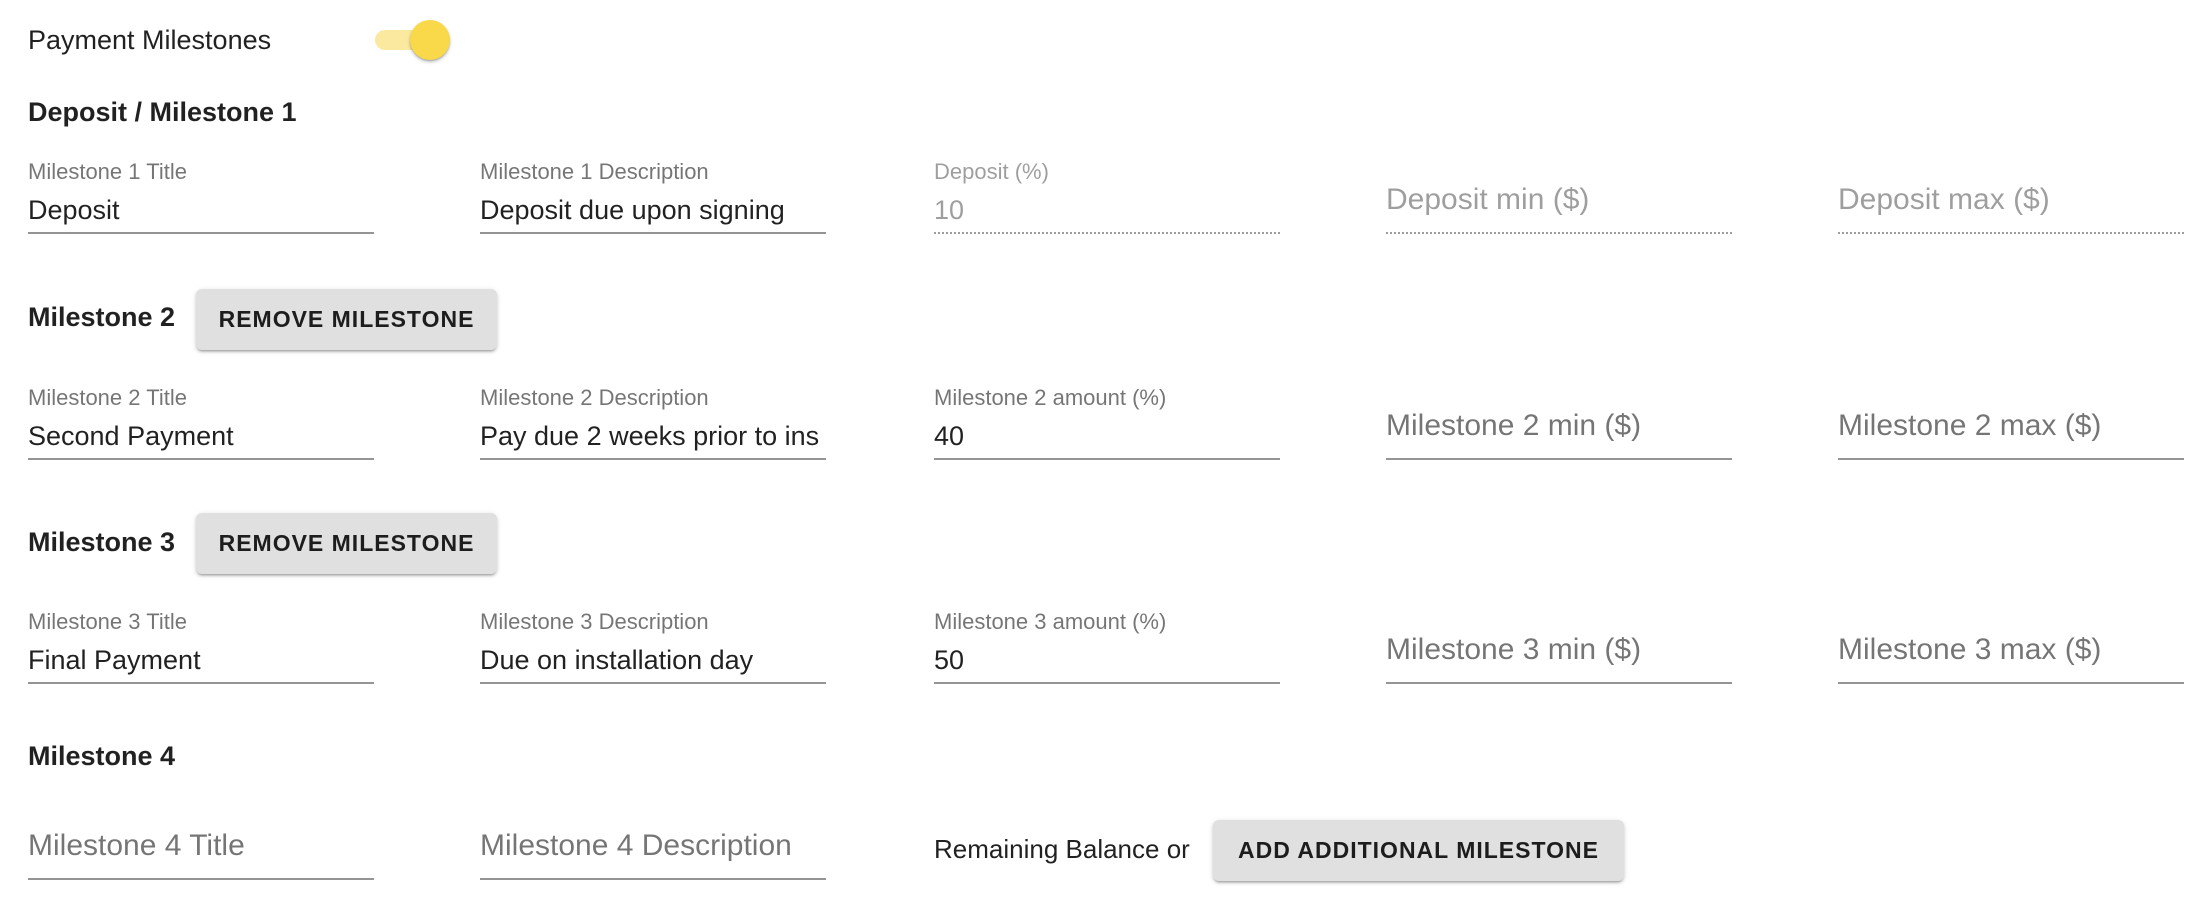  I want to click on milestone-1-description-field: Milestone 1 Description, so click(653, 208).